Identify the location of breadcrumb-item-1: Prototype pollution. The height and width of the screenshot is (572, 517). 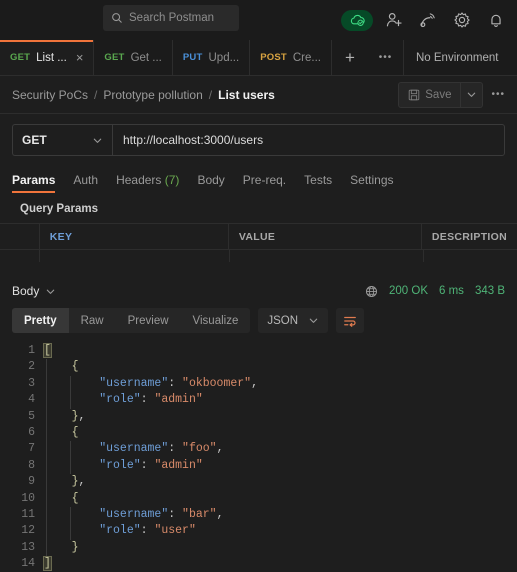
(152, 95).